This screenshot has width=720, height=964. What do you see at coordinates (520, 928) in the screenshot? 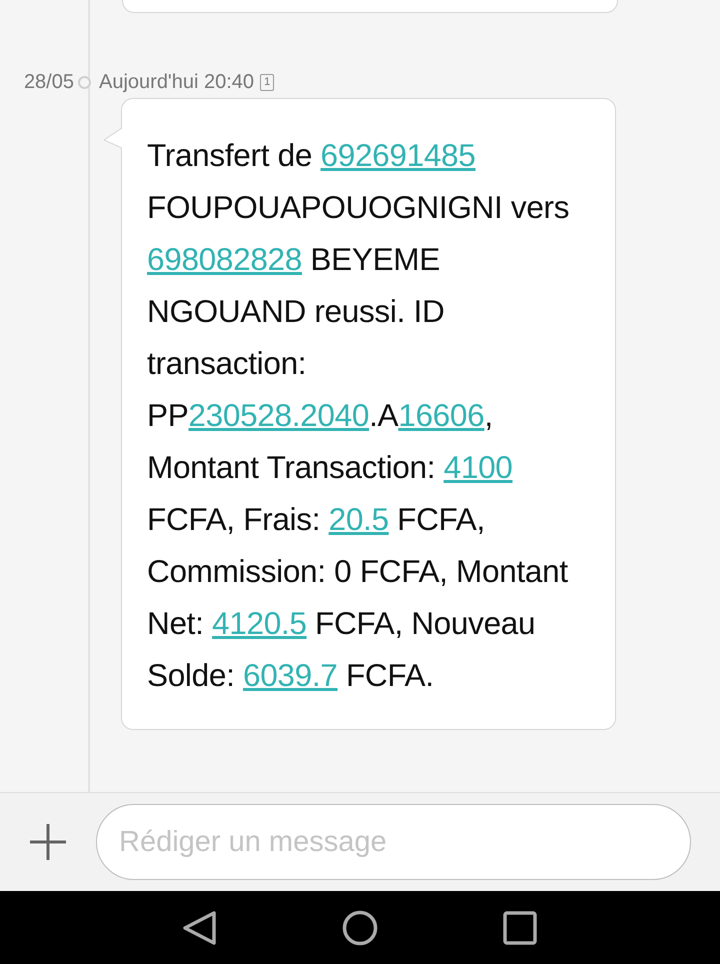
I see `recents-icon` at bounding box center [520, 928].